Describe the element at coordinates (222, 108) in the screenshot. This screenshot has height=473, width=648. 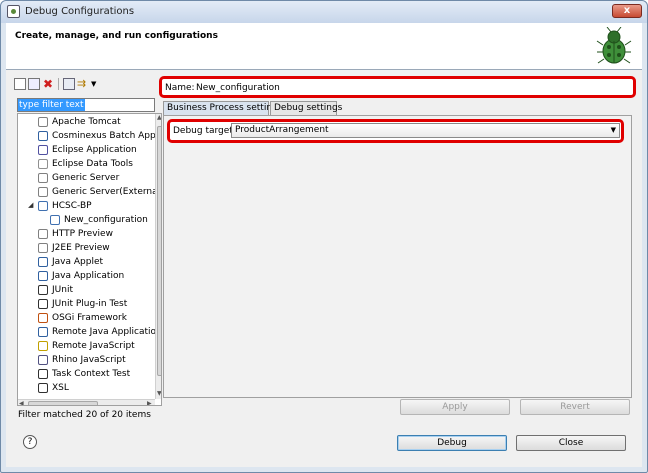
I see `tab-business-process-settings: Business Process settings` at that location.